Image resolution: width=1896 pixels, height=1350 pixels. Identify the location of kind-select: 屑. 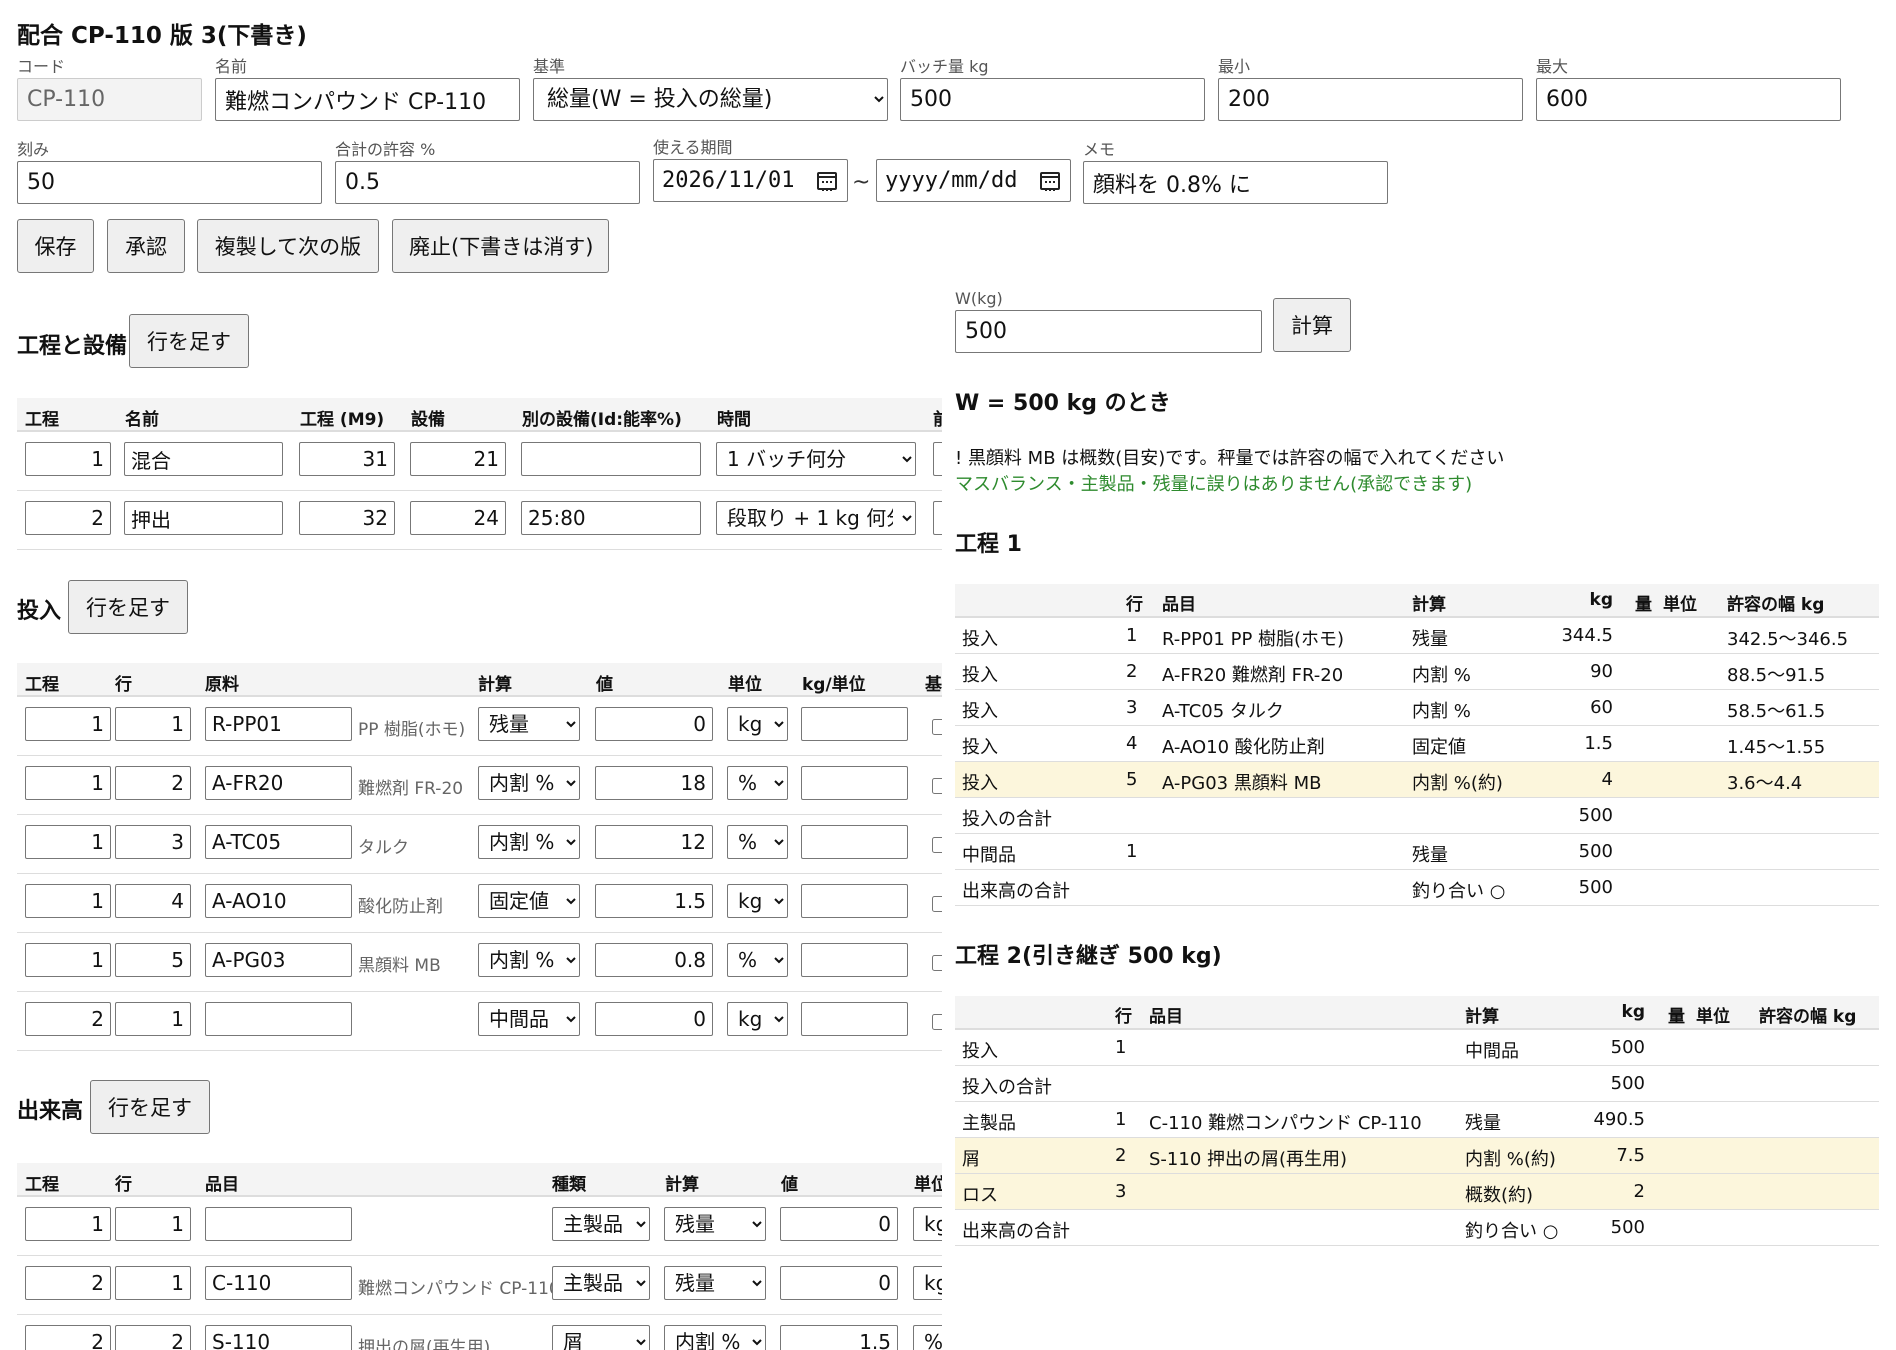
(601, 1337).